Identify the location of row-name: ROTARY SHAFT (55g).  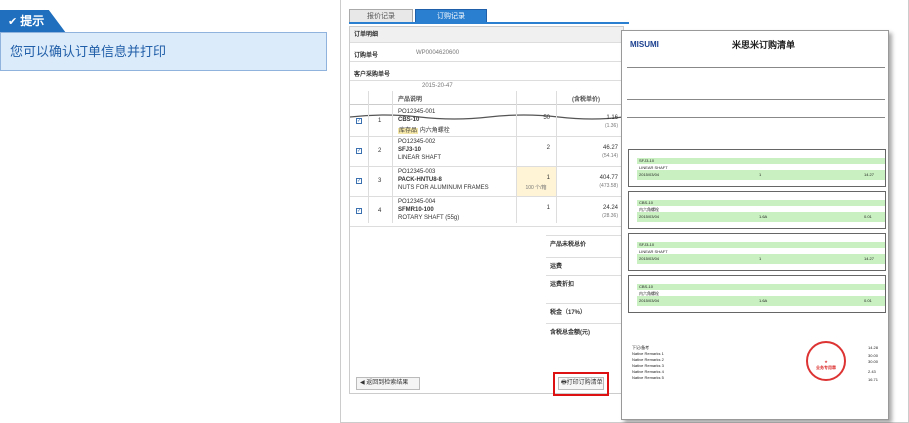
(429, 218).